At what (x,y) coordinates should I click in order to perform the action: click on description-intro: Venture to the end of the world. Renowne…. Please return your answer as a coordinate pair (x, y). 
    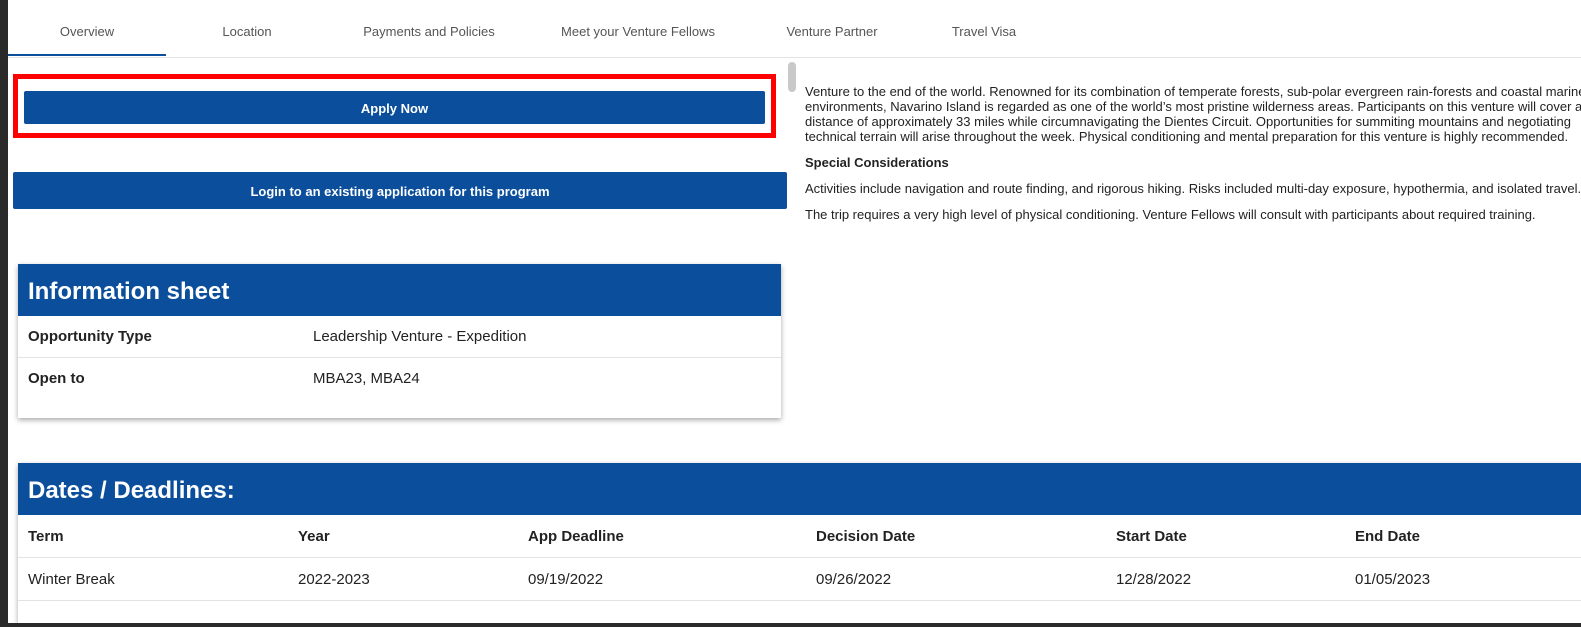
    Looking at the image, I should click on (1193, 114).